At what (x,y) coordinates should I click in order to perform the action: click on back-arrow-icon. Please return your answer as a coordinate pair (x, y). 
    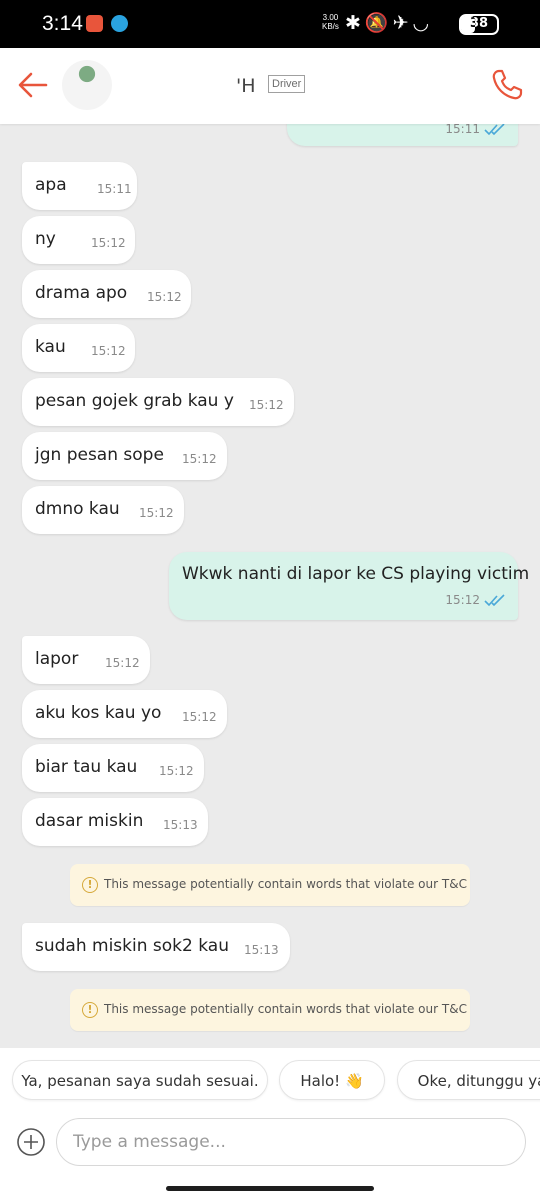
    Looking at the image, I should click on (33, 85).